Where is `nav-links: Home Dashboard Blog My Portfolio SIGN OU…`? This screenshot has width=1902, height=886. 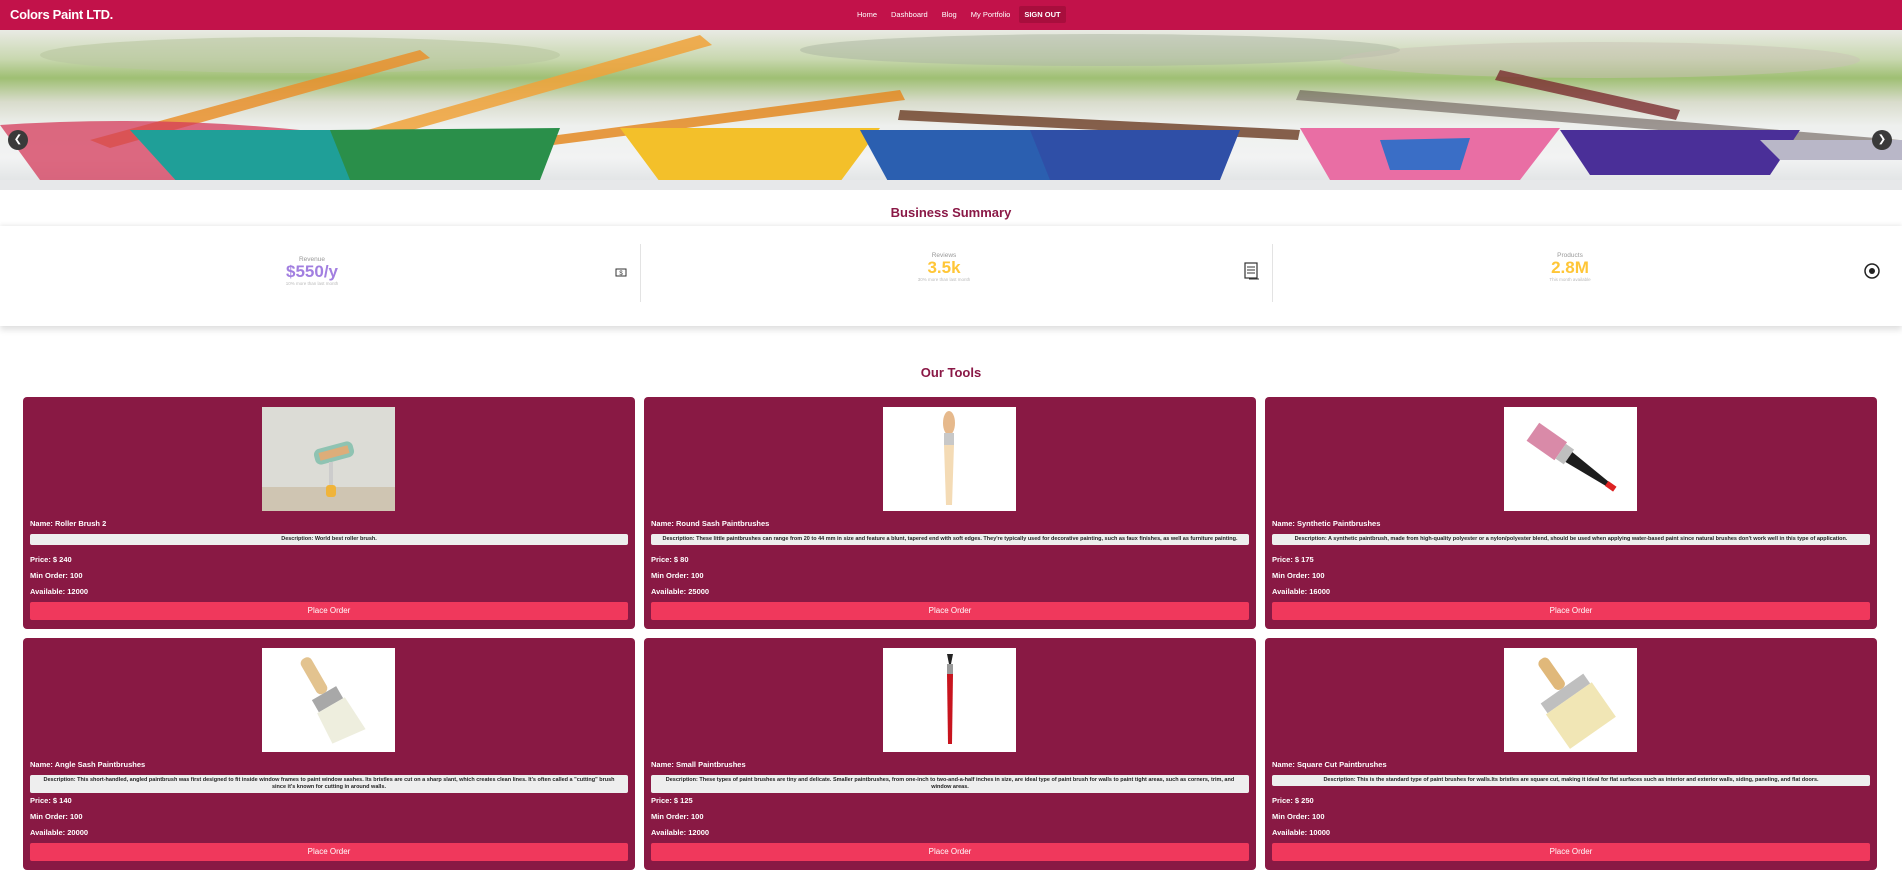 nav-links: Home Dashboard Blog My Portfolio SIGN OU… is located at coordinates (959, 14).